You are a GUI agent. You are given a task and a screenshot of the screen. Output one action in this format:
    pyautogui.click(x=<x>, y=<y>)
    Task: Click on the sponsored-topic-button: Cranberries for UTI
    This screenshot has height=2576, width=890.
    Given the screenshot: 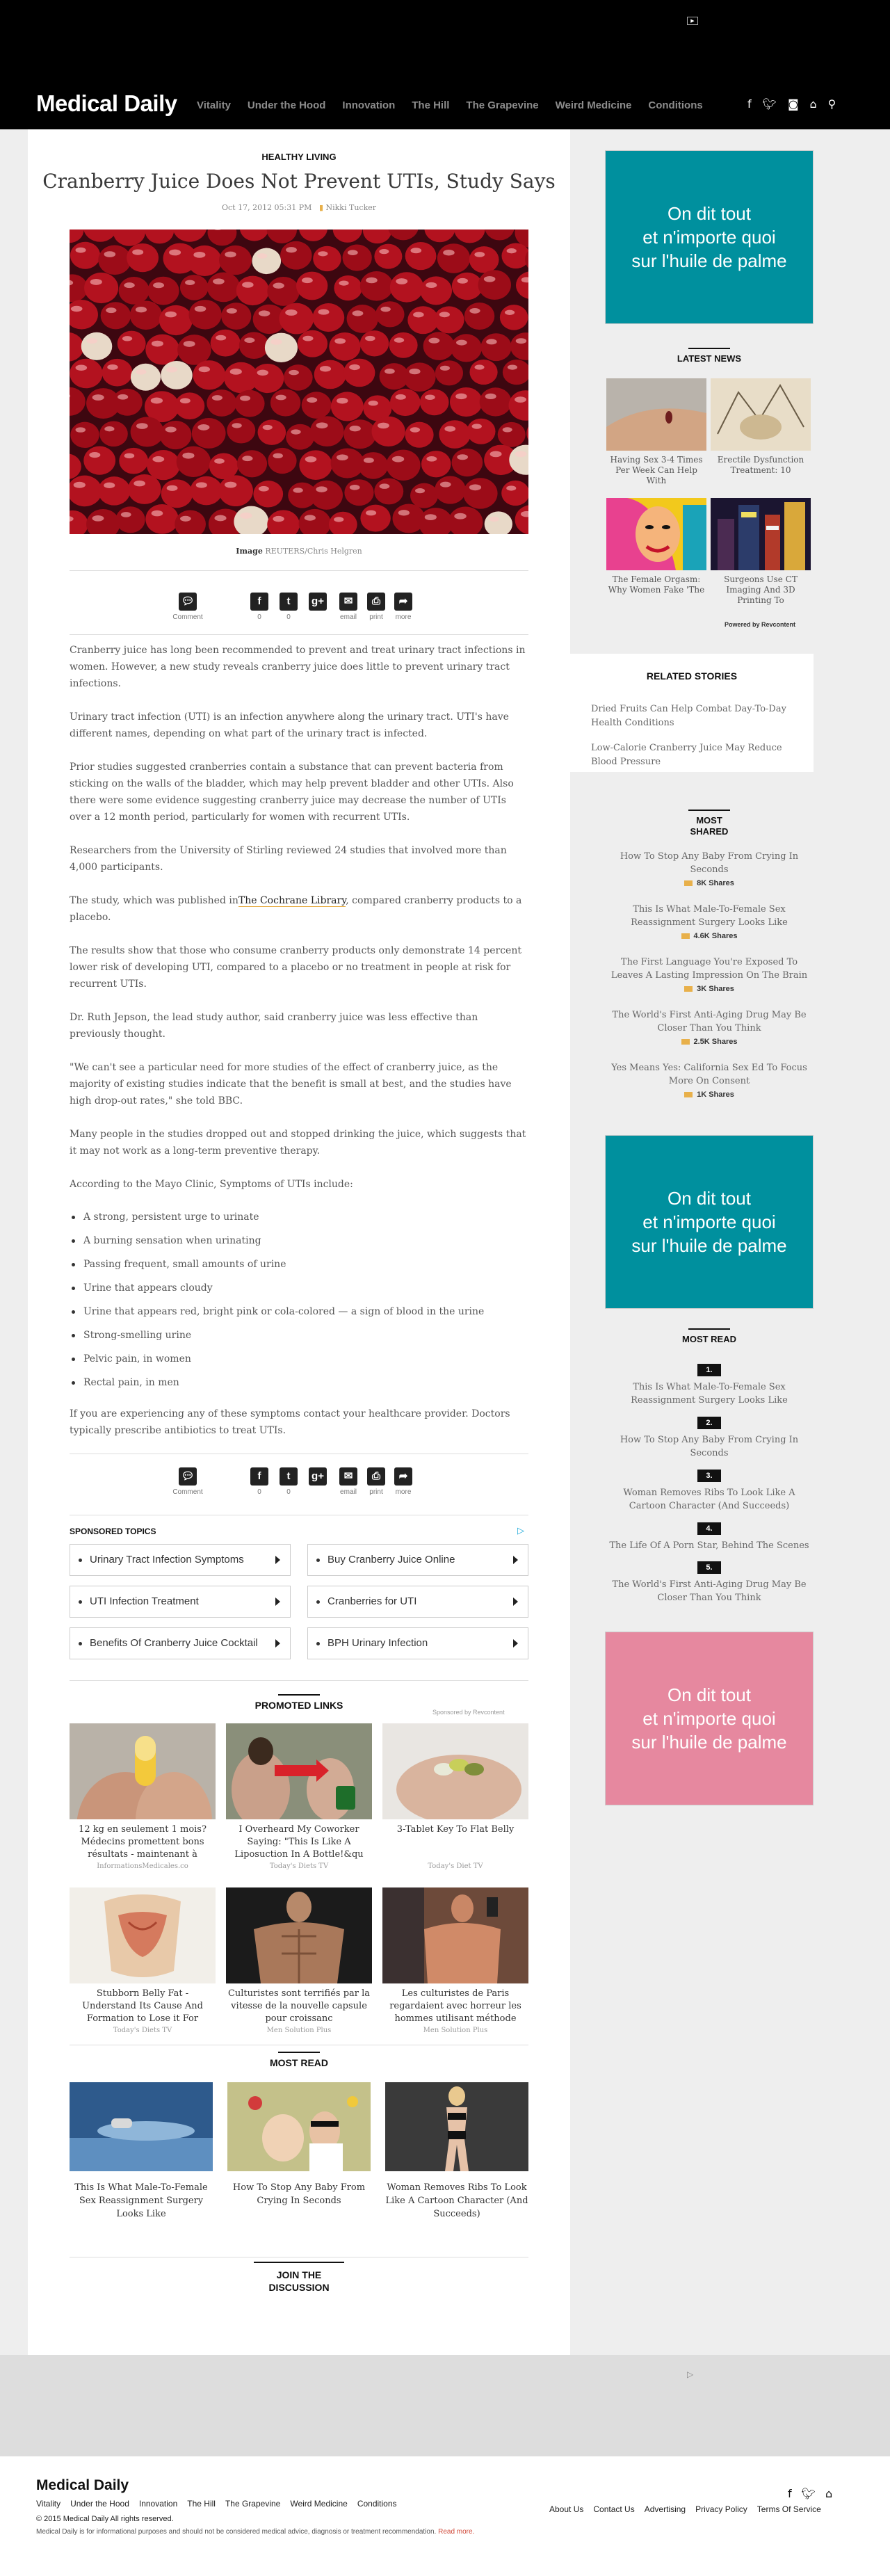 What is the action you would take?
    pyautogui.click(x=417, y=1602)
    